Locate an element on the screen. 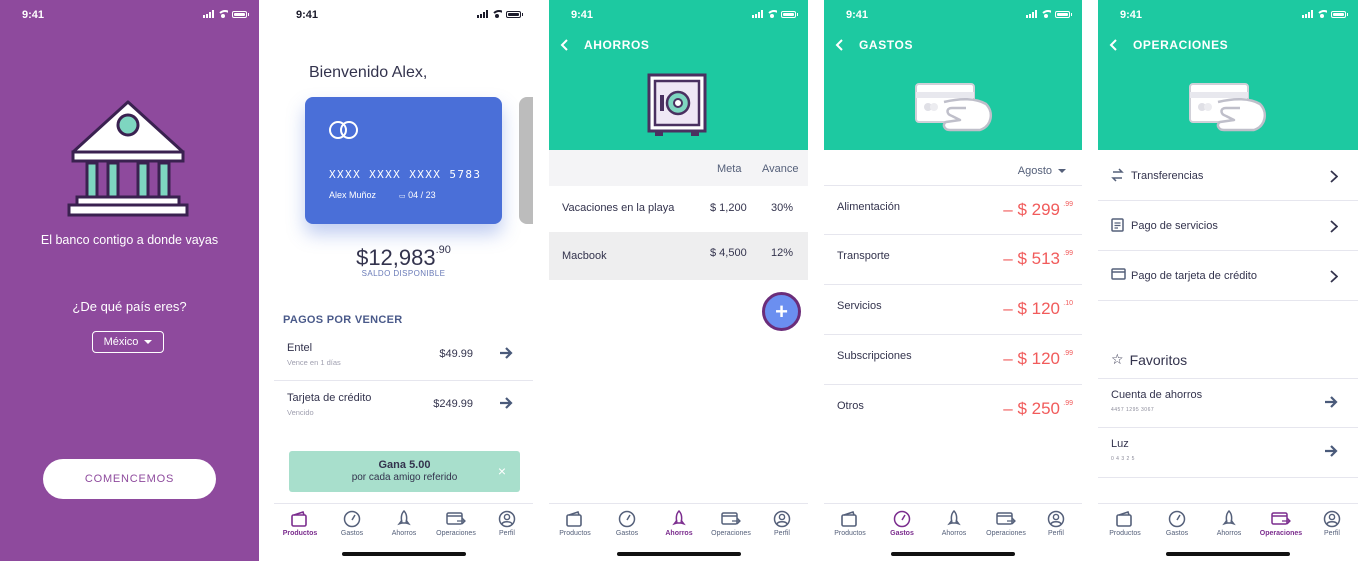 This screenshot has height=561, width=1358. savings-table-header: Meta Avance is located at coordinates (678, 168).